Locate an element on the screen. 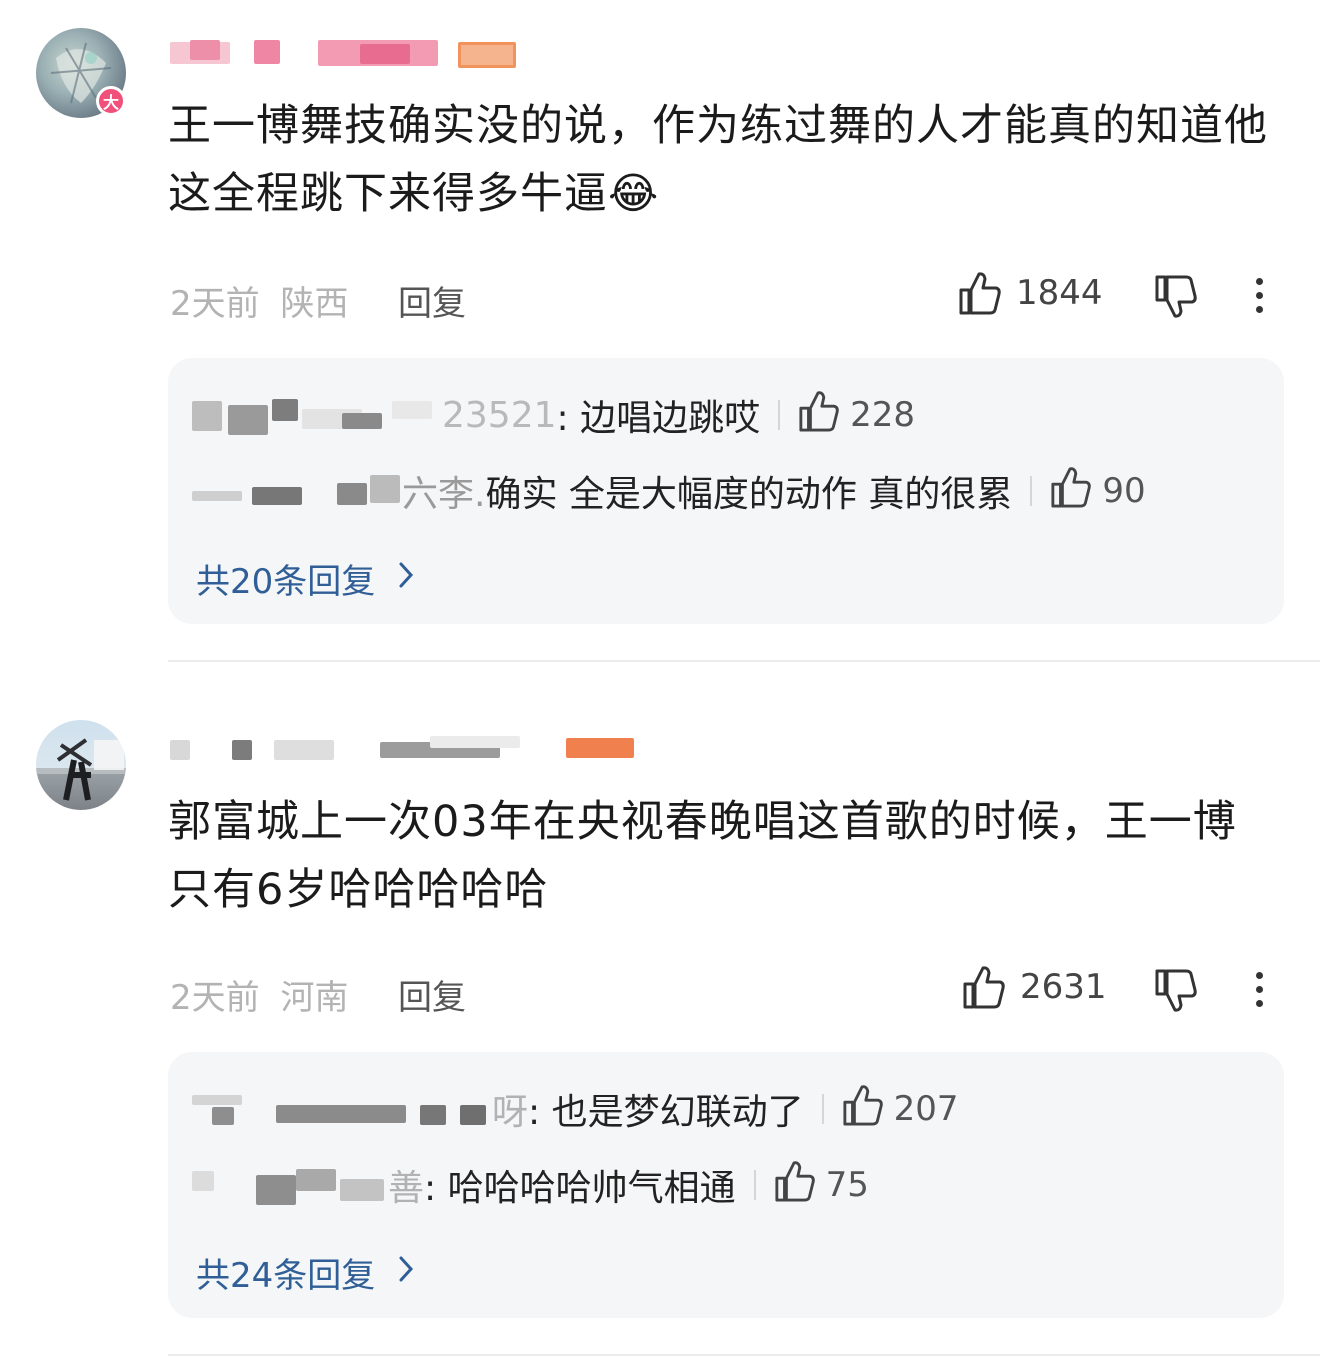 The height and width of the screenshot is (1365, 1320). comment-location: 陕西 is located at coordinates (314, 304).